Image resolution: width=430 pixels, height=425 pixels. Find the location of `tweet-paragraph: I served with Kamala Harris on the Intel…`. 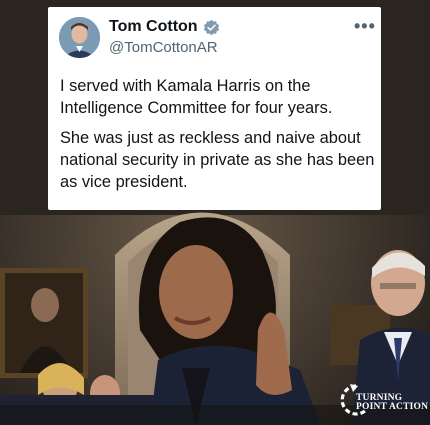

tweet-paragraph: I served with Kamala Harris on the Intel… is located at coordinates (196, 97).